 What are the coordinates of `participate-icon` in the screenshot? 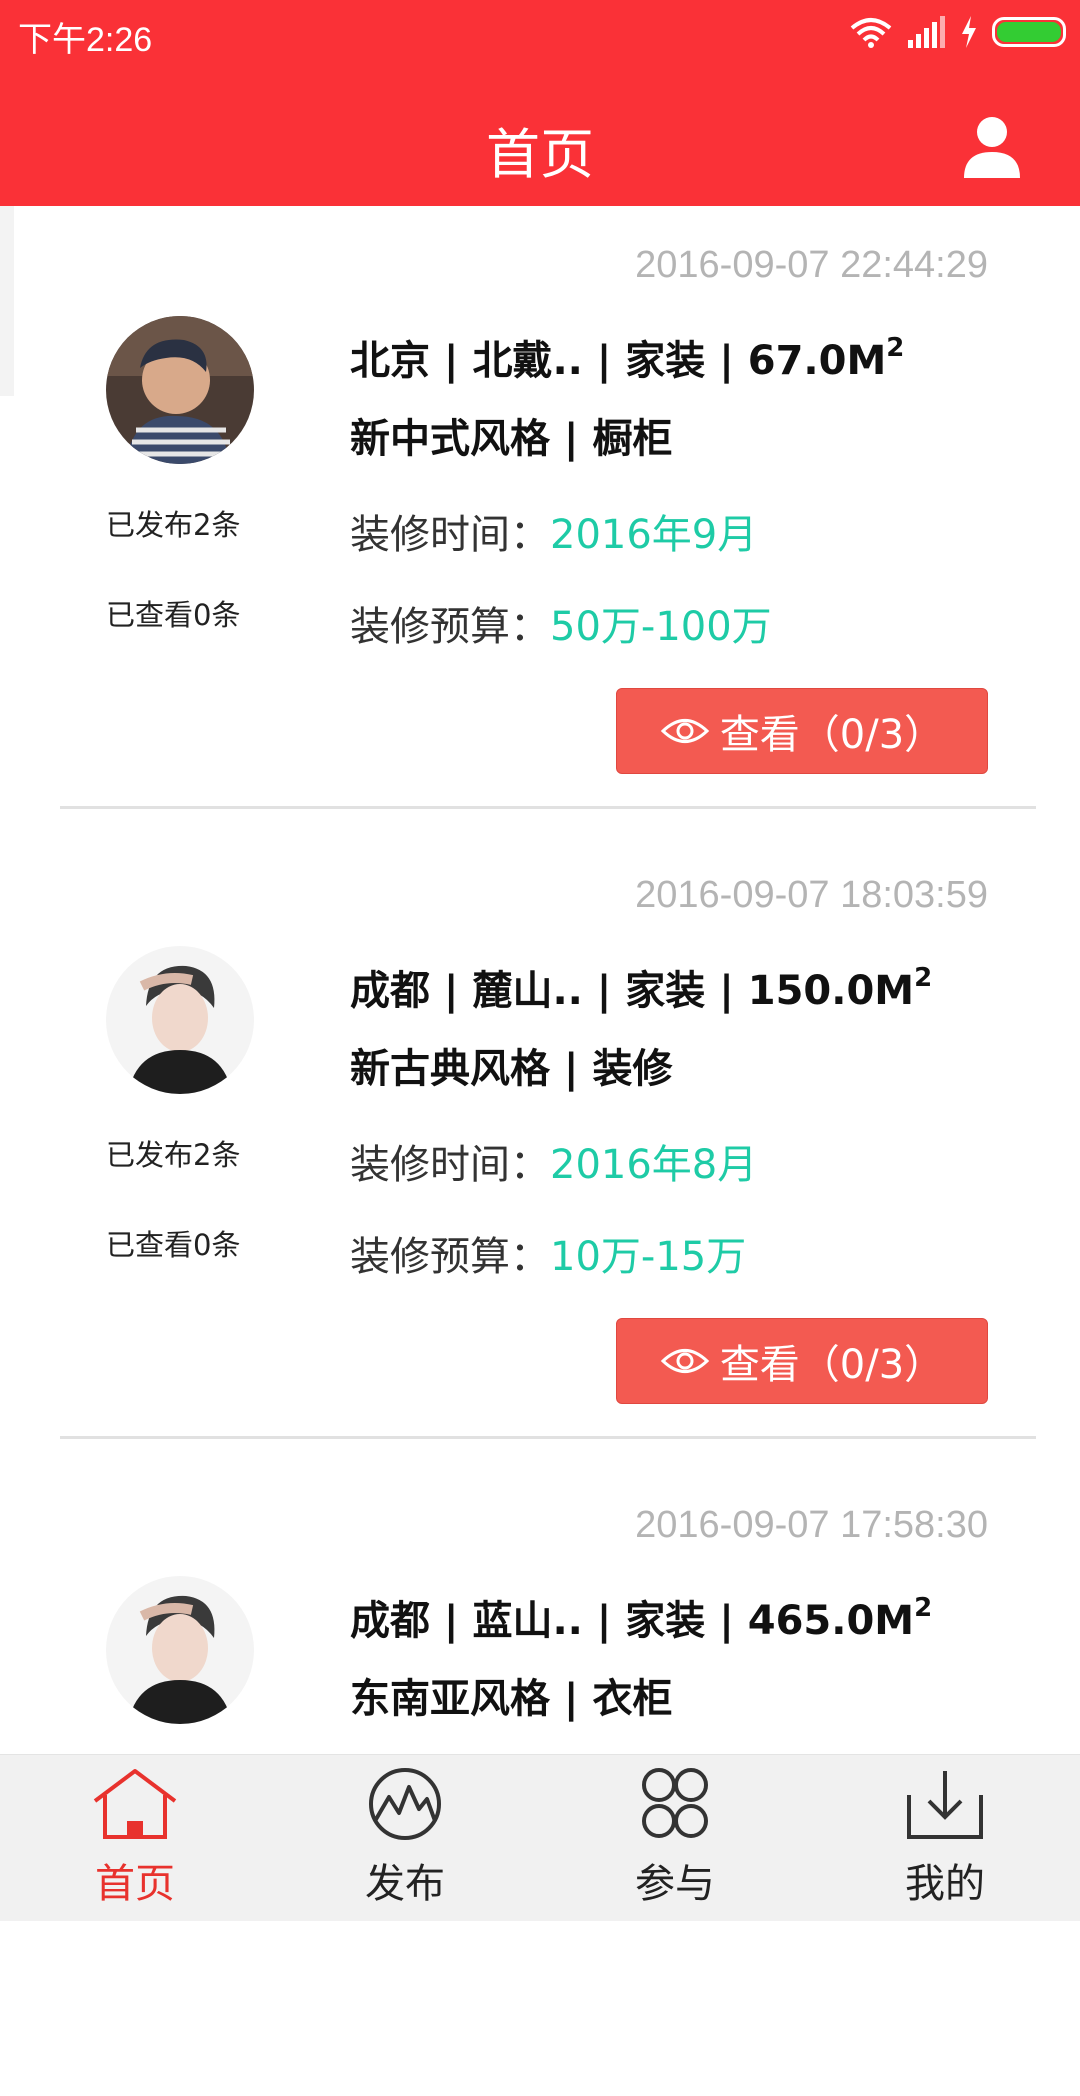 It's located at (675, 1803).